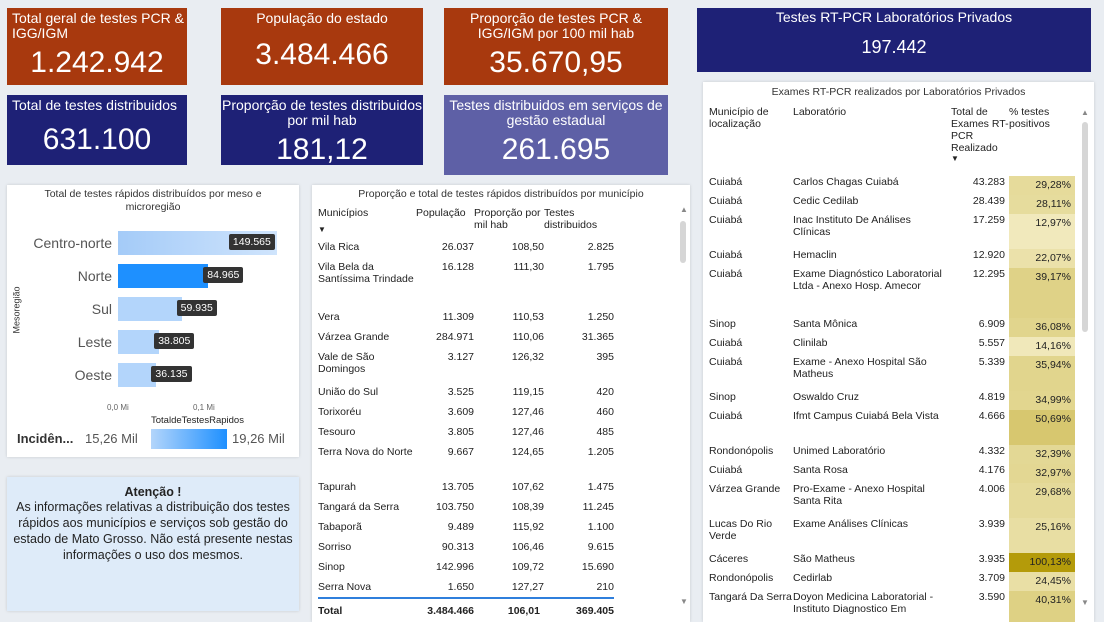 The width and height of the screenshot is (1104, 622). What do you see at coordinates (1042, 606) in the screenshot?
I see `cell-pct: 40,31%` at bounding box center [1042, 606].